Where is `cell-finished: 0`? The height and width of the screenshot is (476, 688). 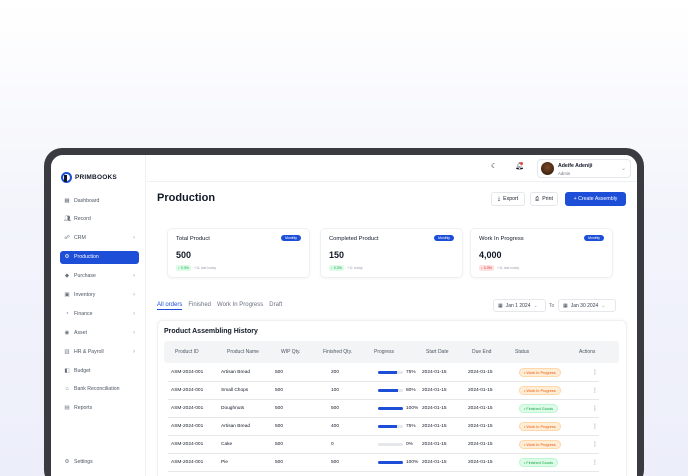
cell-finished: 0 is located at coordinates (332, 444).